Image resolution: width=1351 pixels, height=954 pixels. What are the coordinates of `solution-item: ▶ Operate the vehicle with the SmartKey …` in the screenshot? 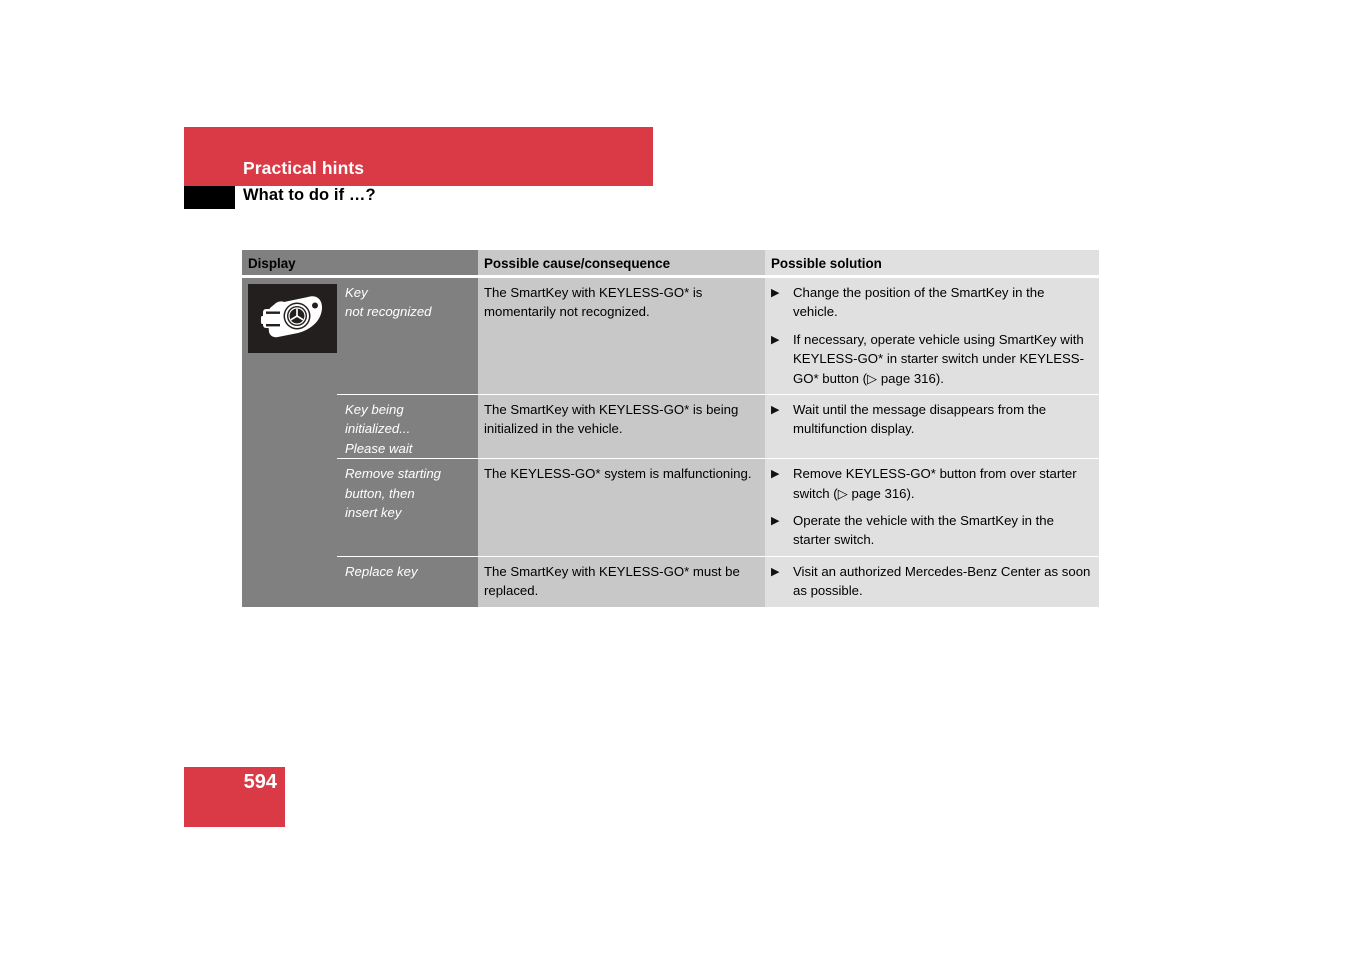 It's located at (931, 530).